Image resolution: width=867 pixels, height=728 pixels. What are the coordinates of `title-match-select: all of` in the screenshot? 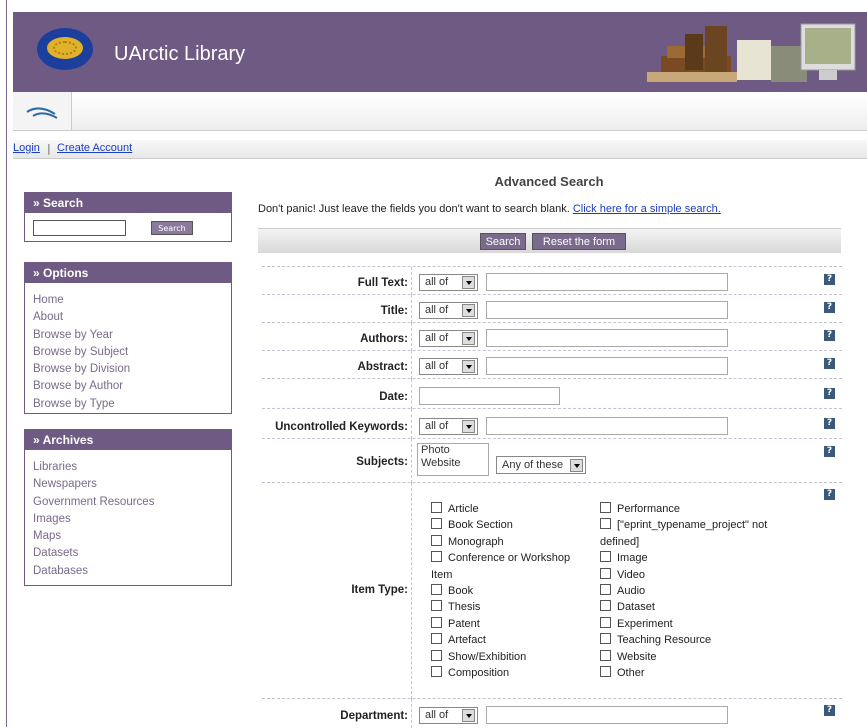 It's located at (448, 310).